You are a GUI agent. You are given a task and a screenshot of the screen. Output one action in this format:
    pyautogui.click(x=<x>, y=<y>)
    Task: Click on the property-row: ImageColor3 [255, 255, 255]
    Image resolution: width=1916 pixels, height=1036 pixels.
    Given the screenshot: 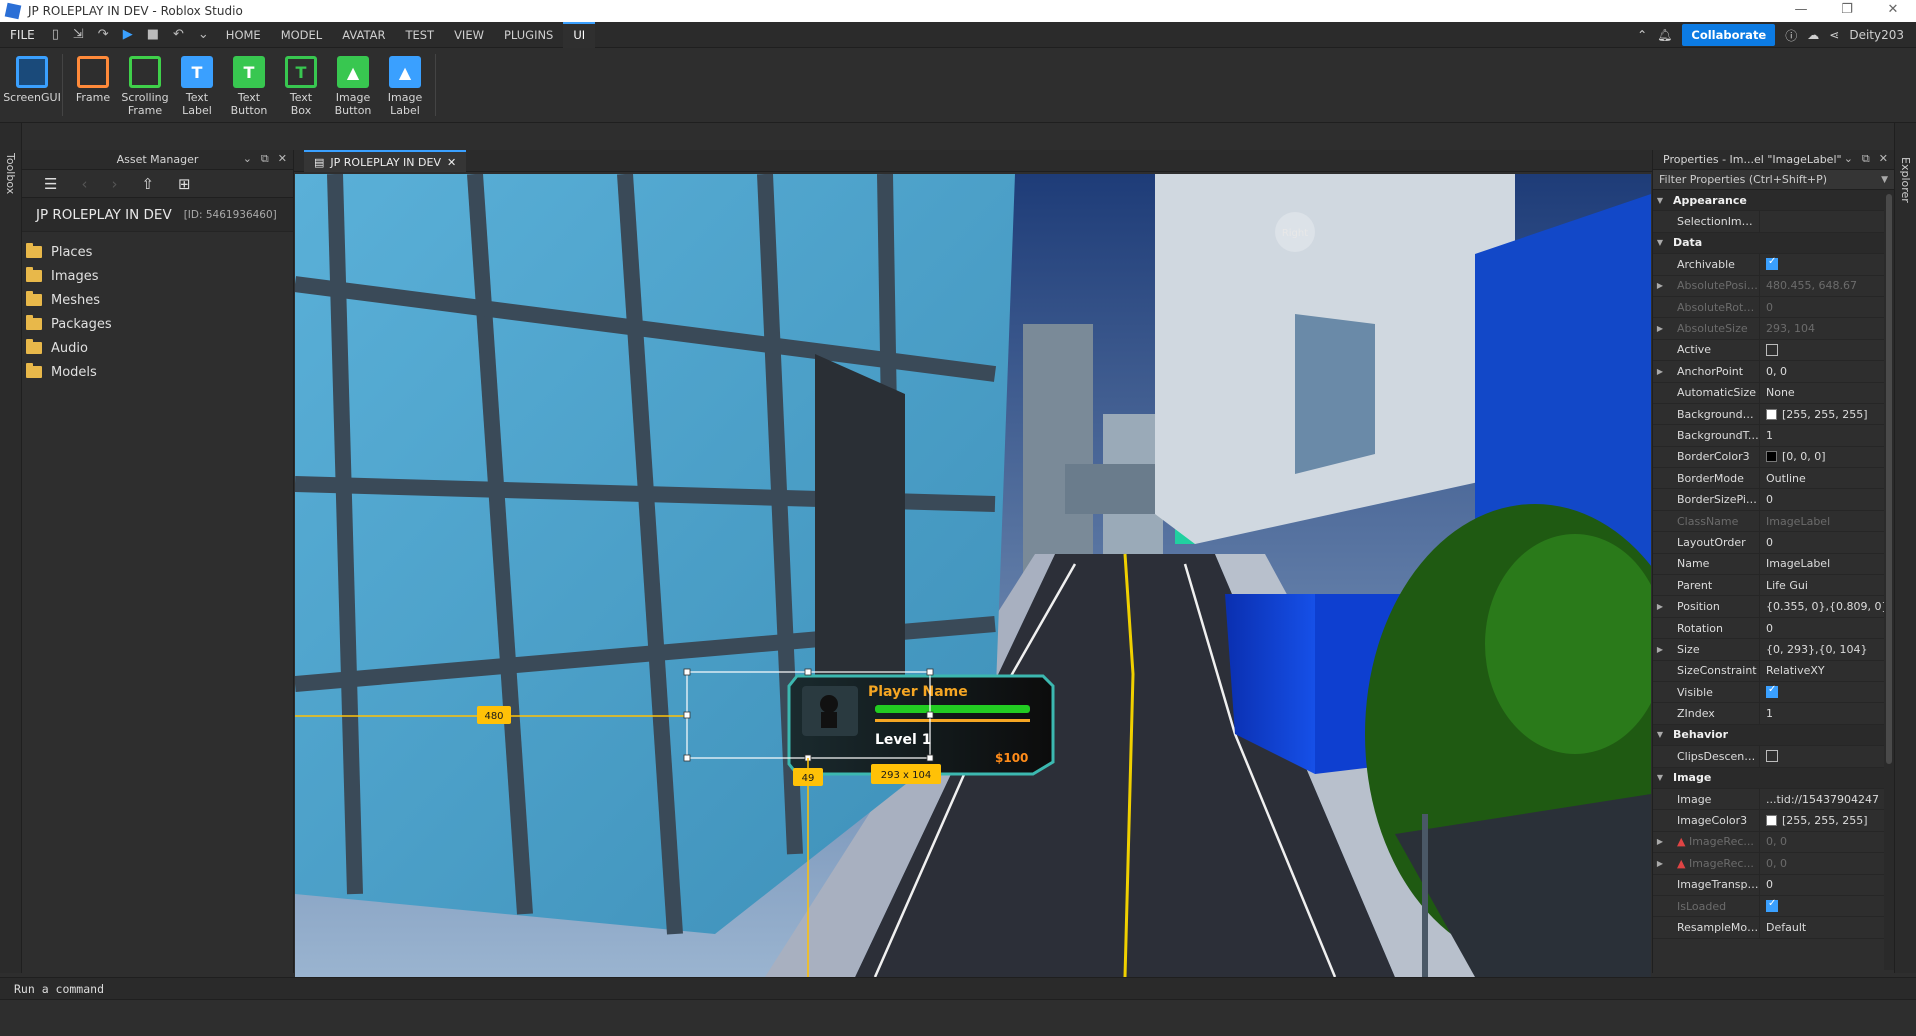 What is the action you would take?
    pyautogui.click(x=1773, y=821)
    